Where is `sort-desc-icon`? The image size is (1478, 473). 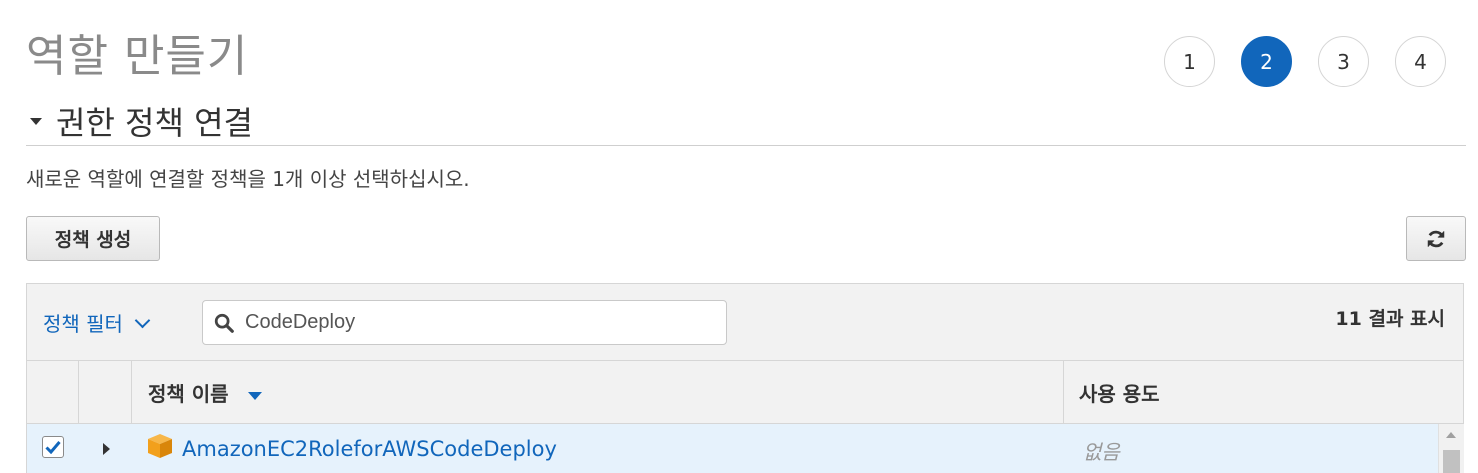
sort-desc-icon is located at coordinates (254, 395).